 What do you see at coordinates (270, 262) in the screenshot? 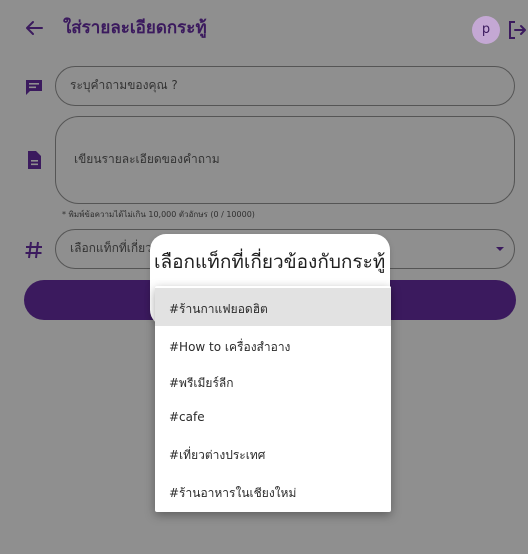
I see `tag-dropdown-title: เลือกแท็กที่เกี่ยวข้องกับกระทู้` at bounding box center [270, 262].